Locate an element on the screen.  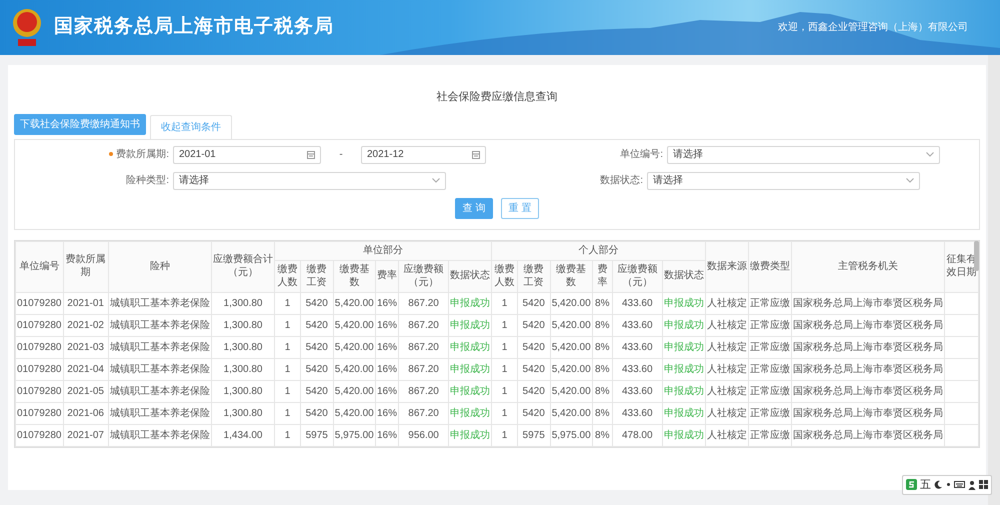
column-header: 费率 is located at coordinates (602, 276).